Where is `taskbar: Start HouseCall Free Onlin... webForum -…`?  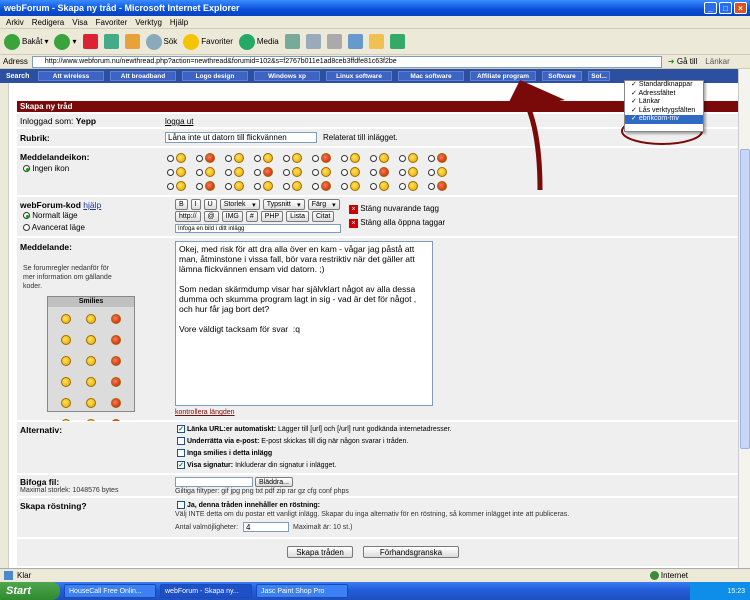
taskbar: Start HouseCall Free Onlin... webForum -… is located at coordinates (375, 591).